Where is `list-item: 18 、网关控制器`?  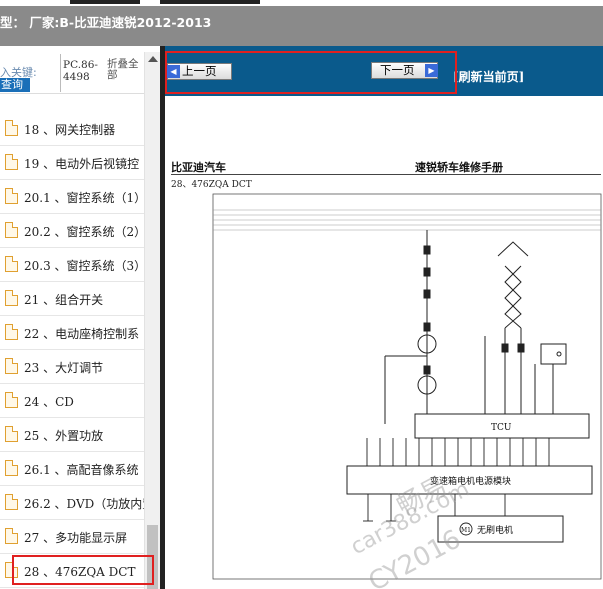 list-item: 18 、网关控制器 is located at coordinates (72, 129).